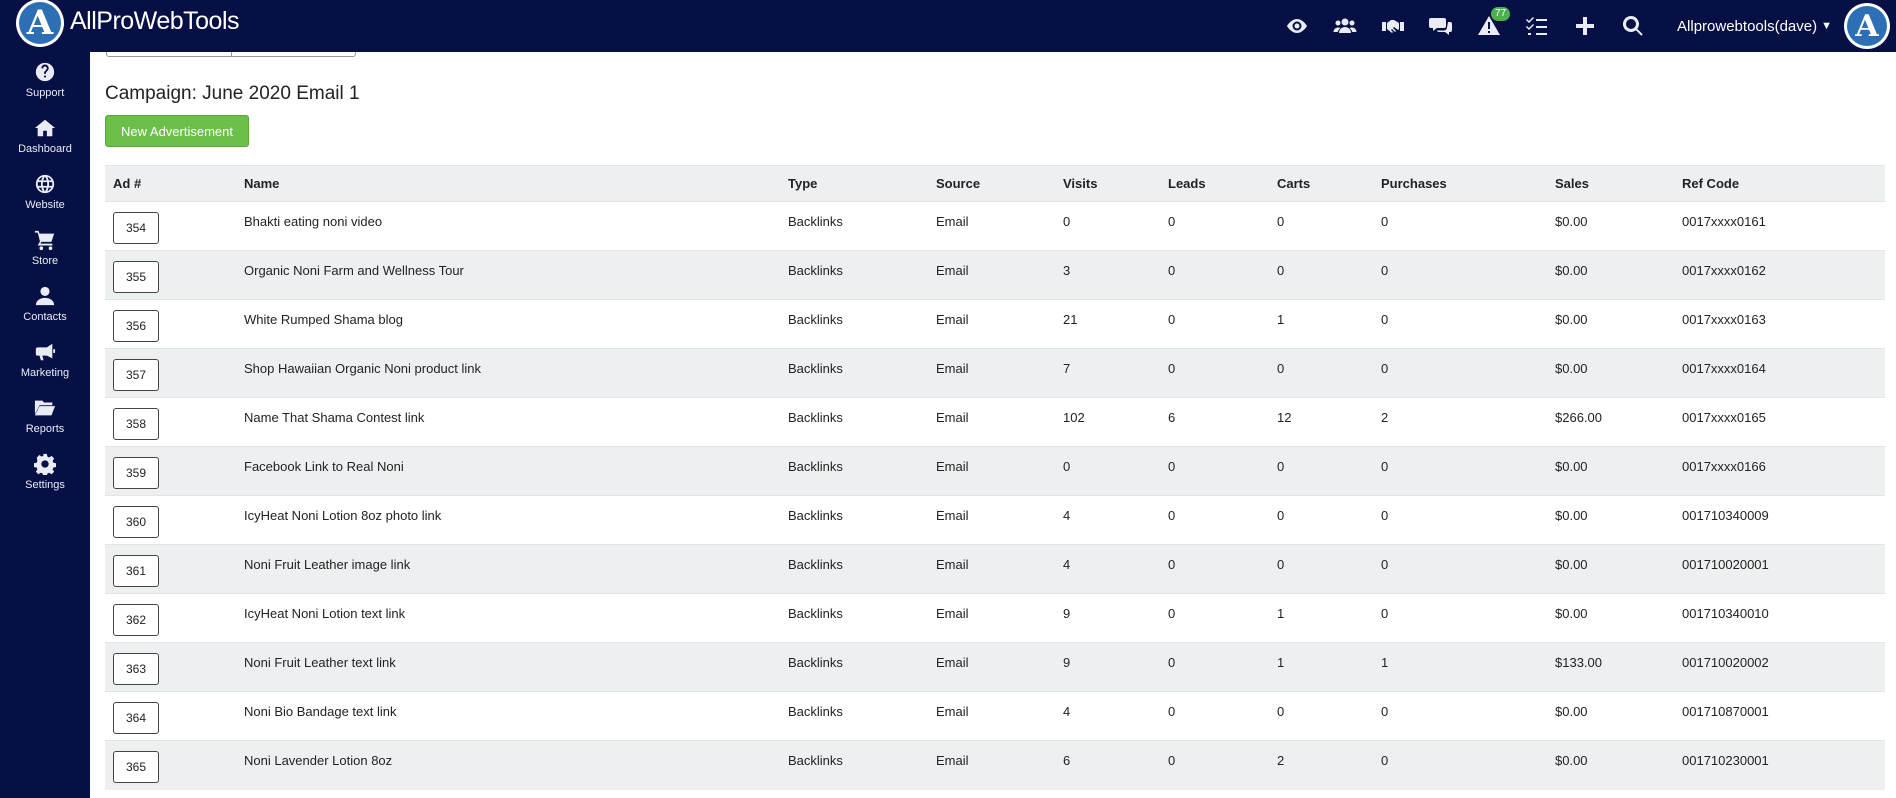  Describe the element at coordinates (45, 192) in the screenshot. I see `sidebar-item-website: Website` at that location.